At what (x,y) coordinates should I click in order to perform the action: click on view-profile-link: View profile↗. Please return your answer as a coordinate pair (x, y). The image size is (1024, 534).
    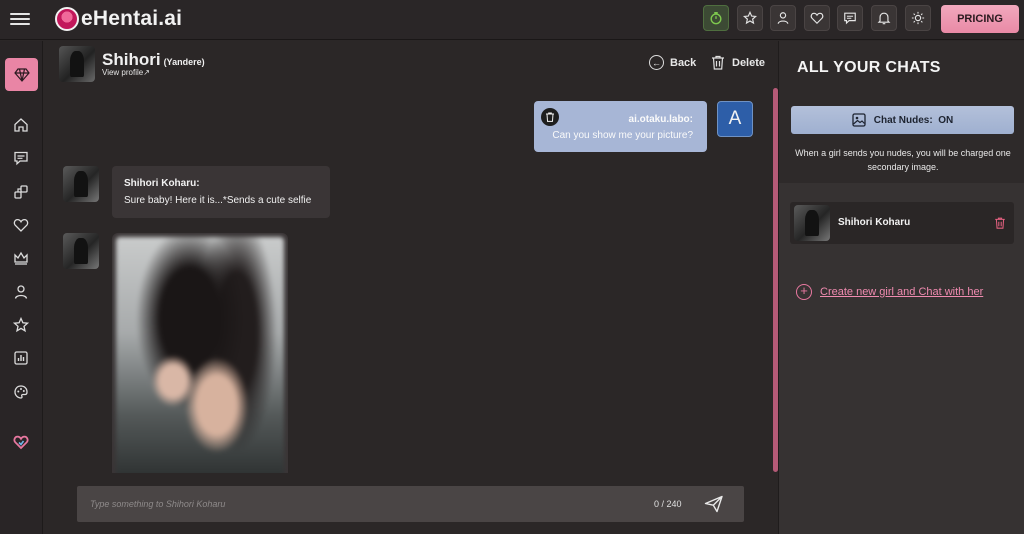
    Looking at the image, I should click on (126, 72).